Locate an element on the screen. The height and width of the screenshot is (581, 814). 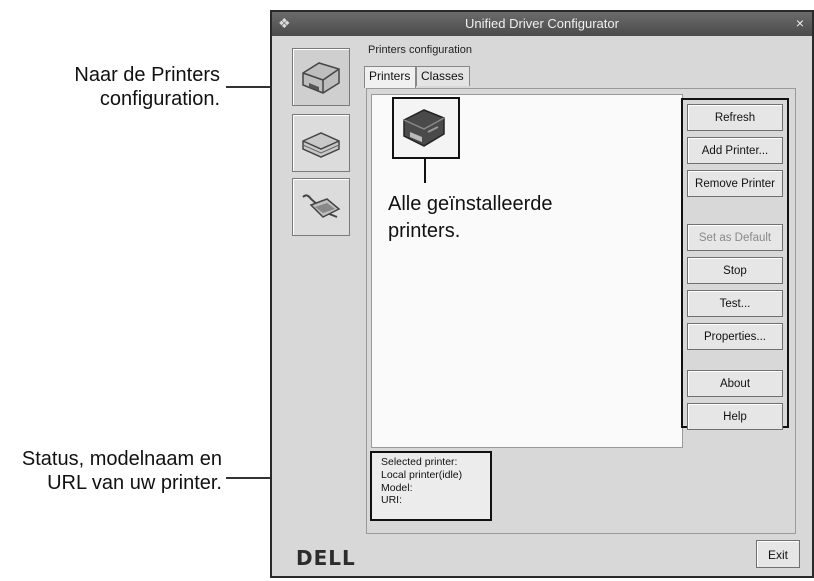
sidebar-printers-button is located at coordinates (321, 77).